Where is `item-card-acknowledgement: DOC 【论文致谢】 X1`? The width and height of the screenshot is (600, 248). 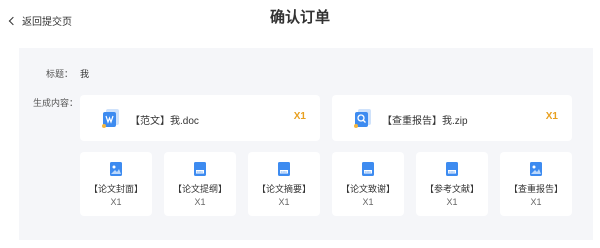
item-card-acknowledgement: DOC 【论文致谢】 X1 is located at coordinates (368, 184).